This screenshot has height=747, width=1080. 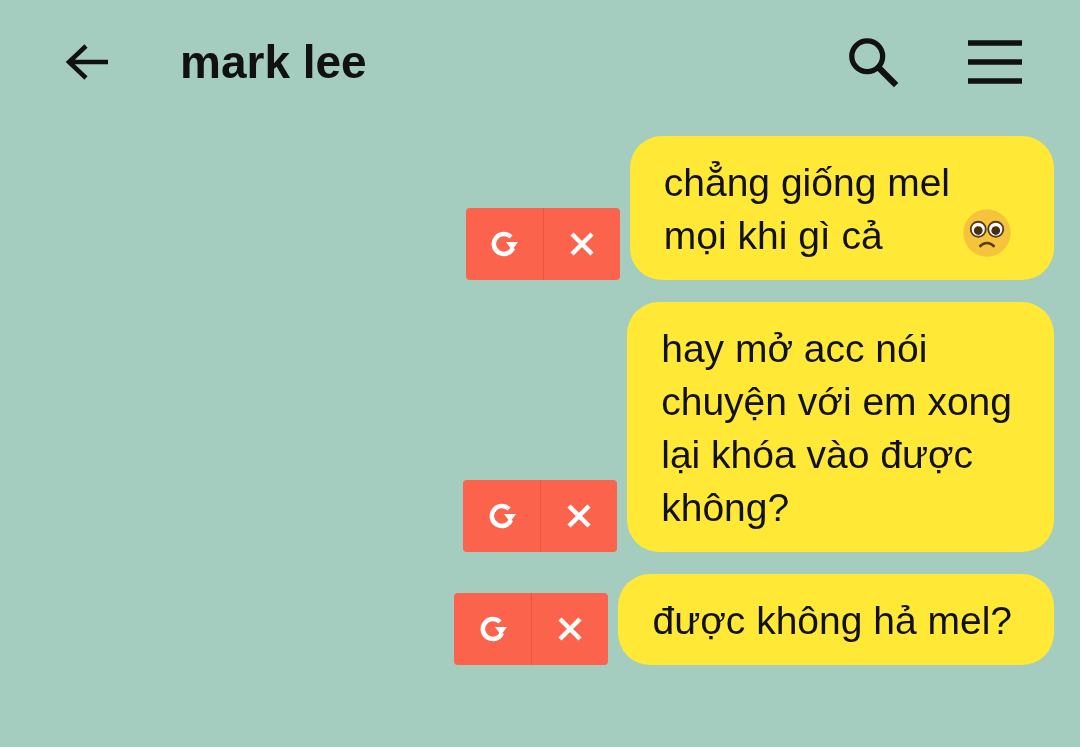 What do you see at coordinates (504, 244) in the screenshot?
I see `retry-icon` at bounding box center [504, 244].